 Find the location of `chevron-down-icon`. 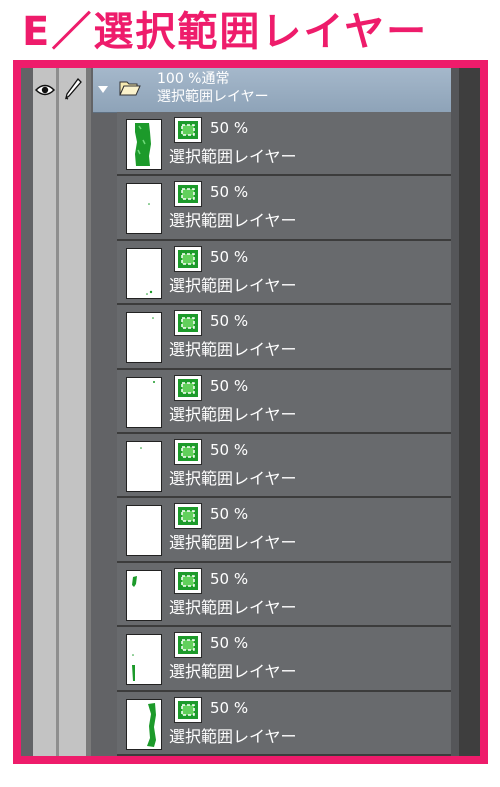

chevron-down-icon is located at coordinates (103, 89).